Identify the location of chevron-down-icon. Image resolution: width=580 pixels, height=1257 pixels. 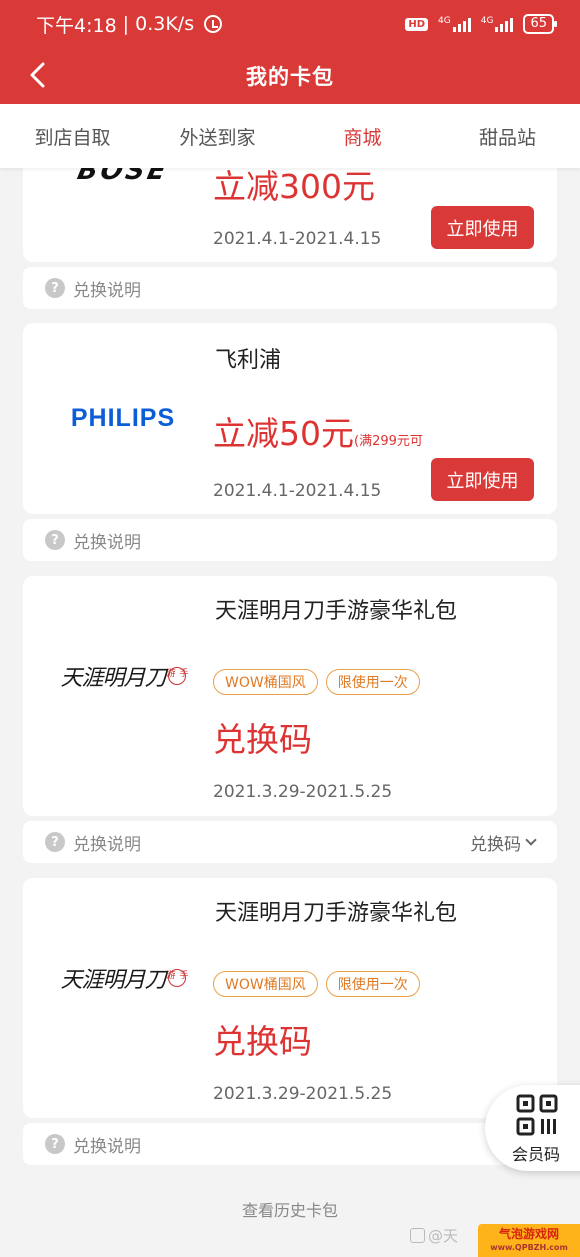
(531, 840).